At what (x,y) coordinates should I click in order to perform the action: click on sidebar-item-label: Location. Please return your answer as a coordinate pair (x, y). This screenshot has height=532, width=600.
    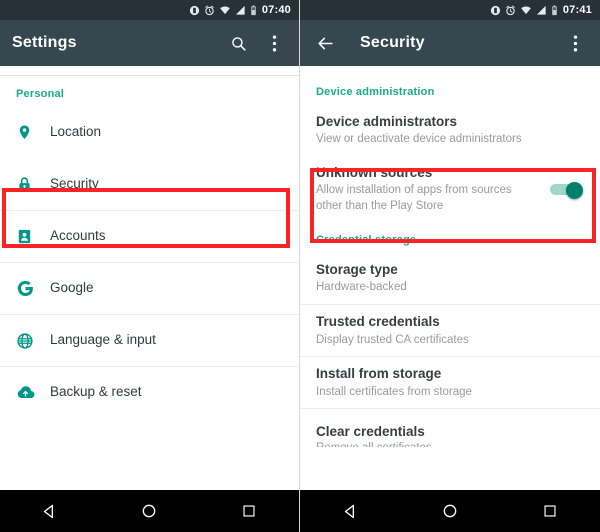
    Looking at the image, I should click on (76, 131).